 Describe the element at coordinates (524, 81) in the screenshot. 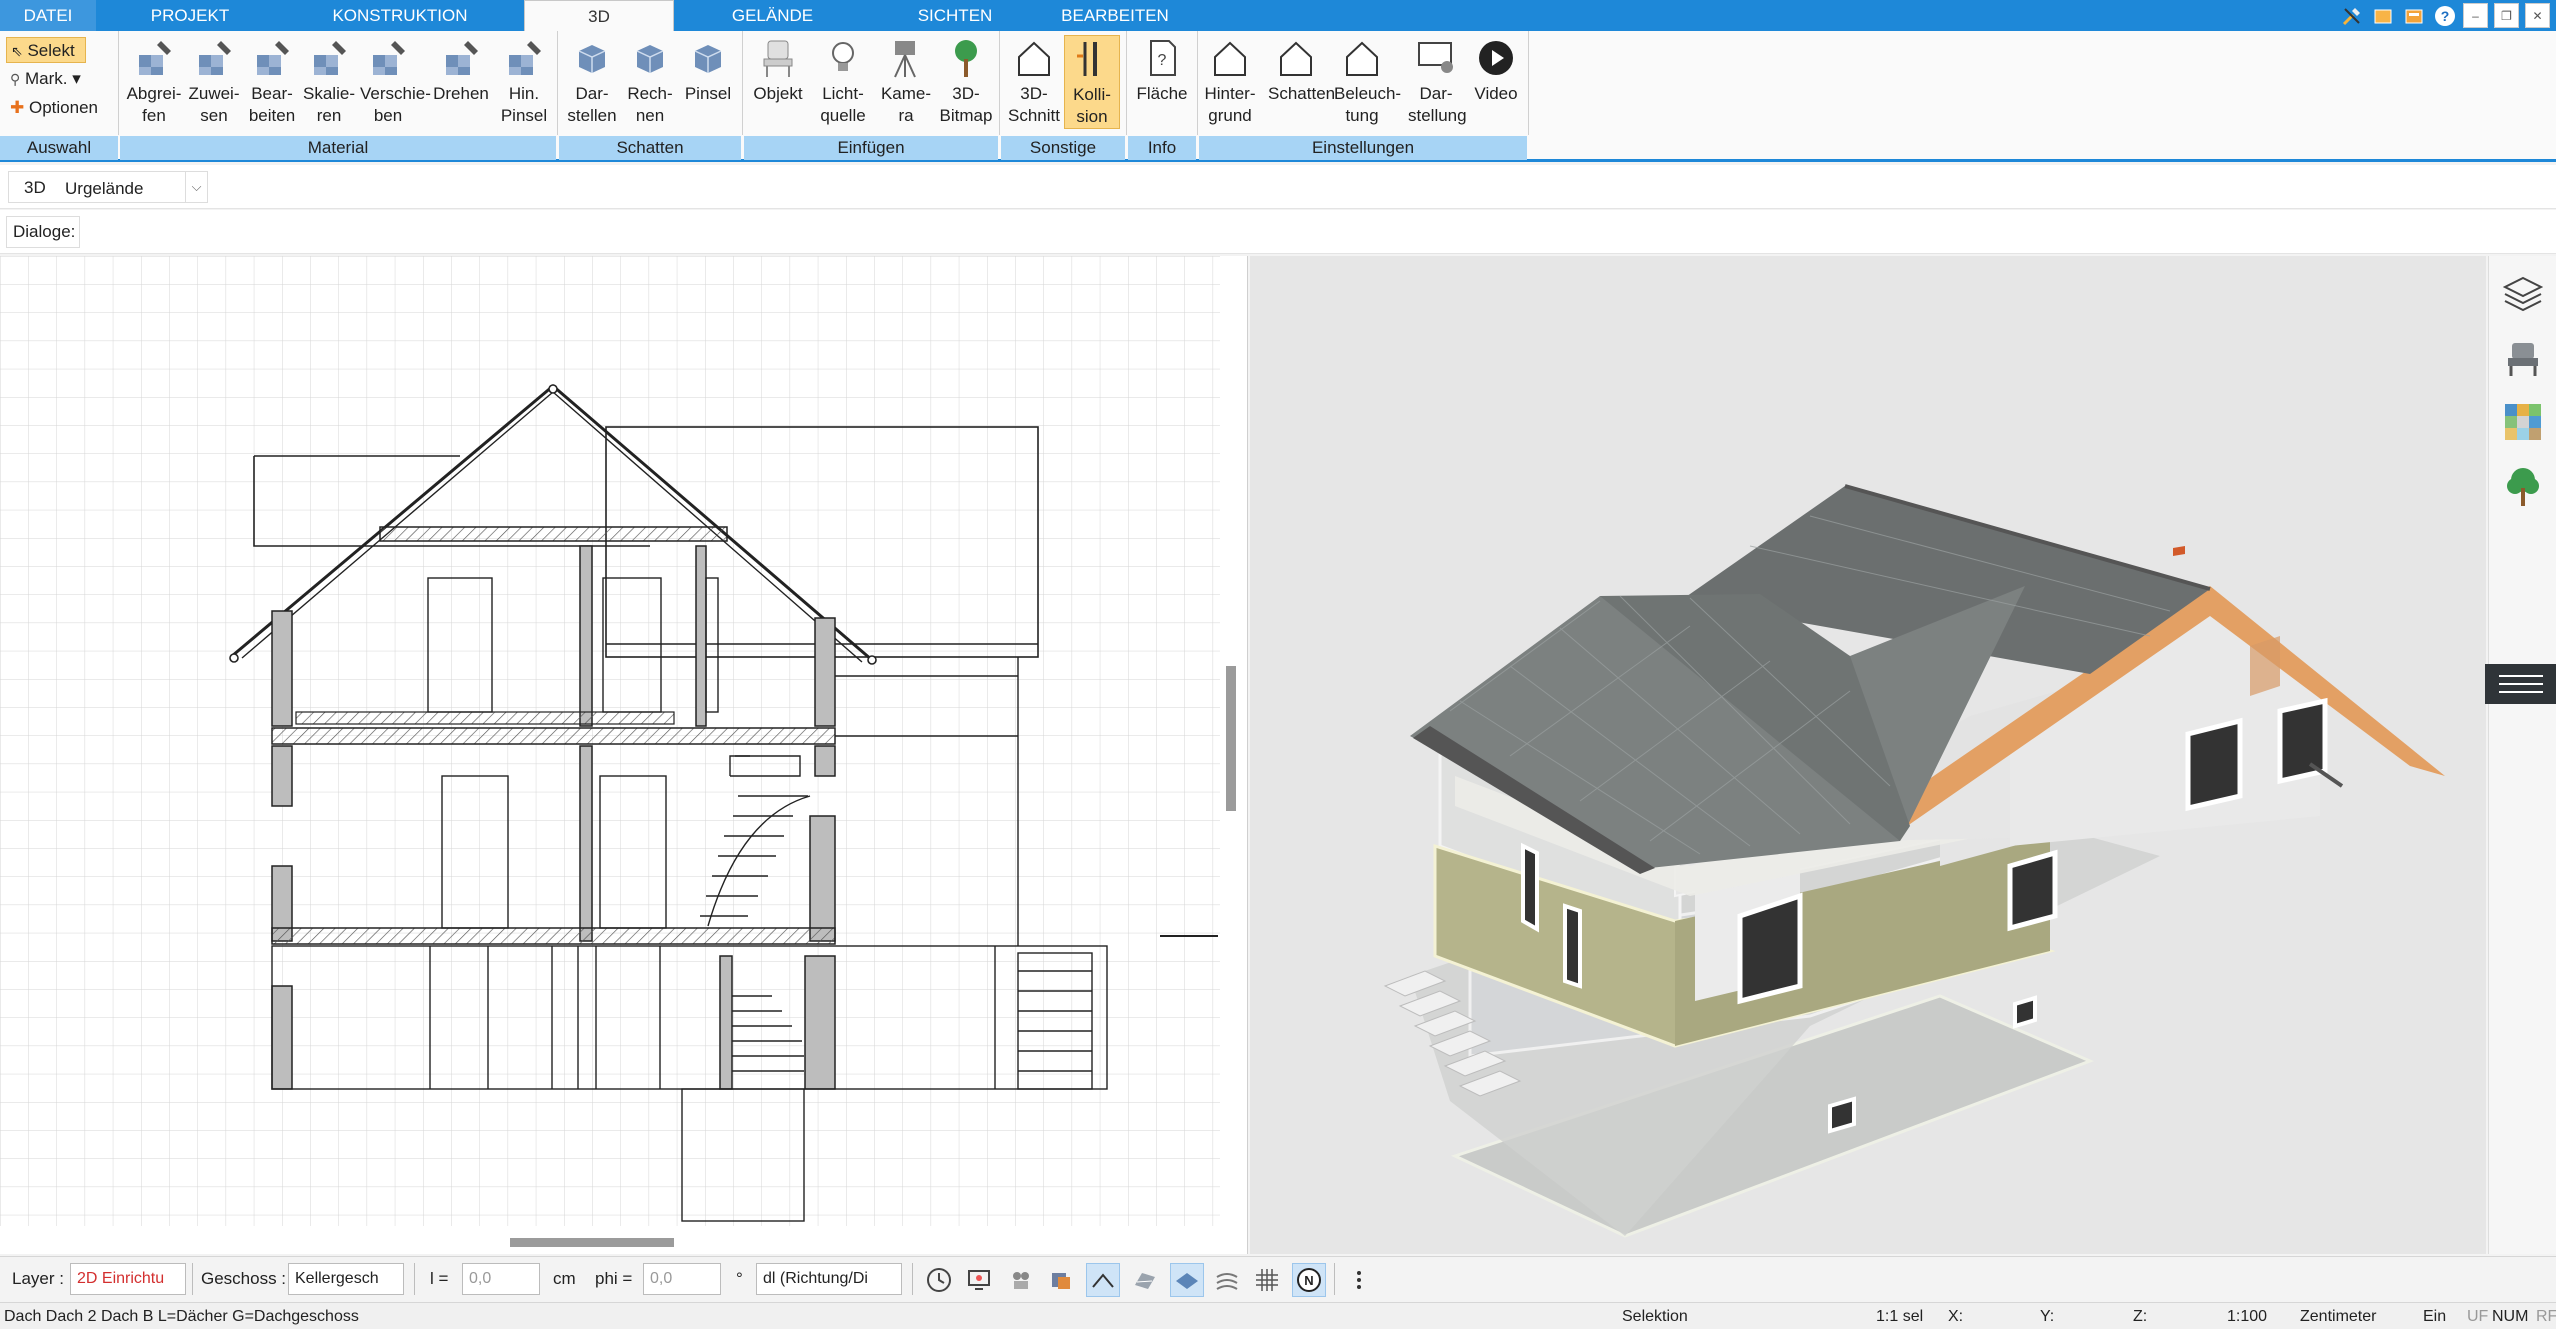

I see `material-button-6: Hin. Pinsel` at that location.